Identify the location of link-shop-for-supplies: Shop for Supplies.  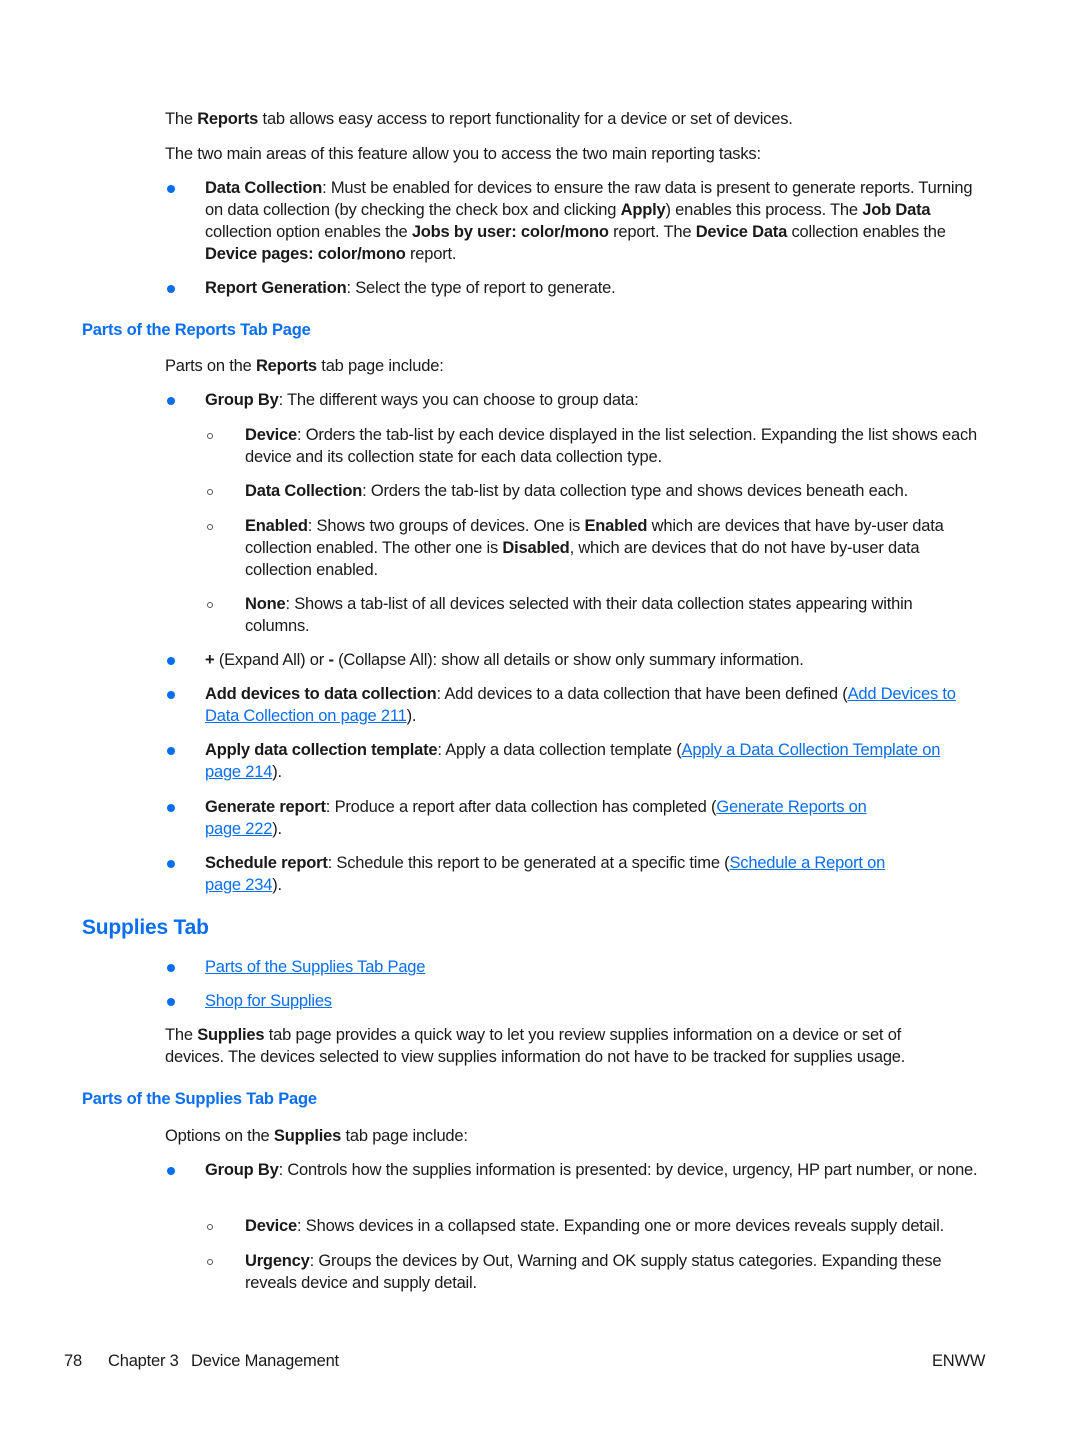
(268, 1001).